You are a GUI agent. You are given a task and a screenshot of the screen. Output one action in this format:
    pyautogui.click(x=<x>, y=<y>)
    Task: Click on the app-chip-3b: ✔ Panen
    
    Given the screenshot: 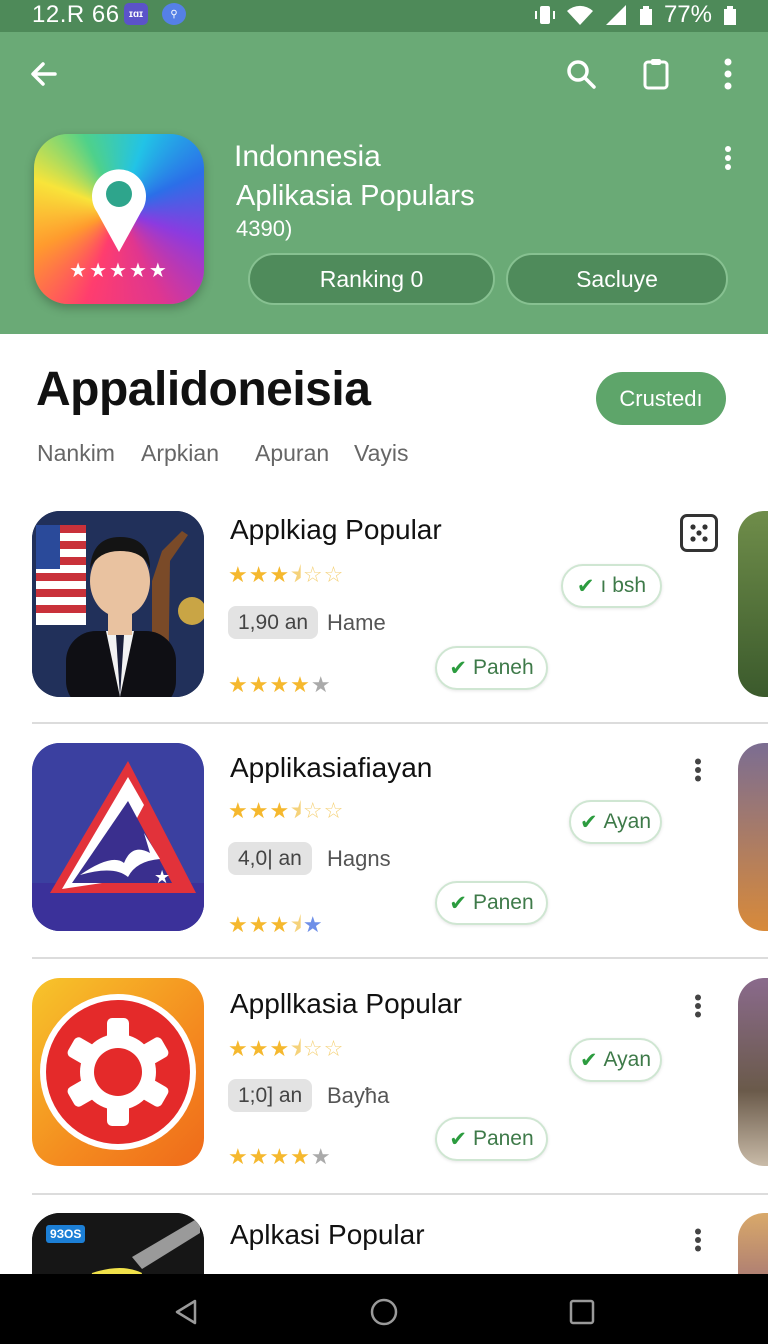 What is the action you would take?
    pyautogui.click(x=491, y=1139)
    